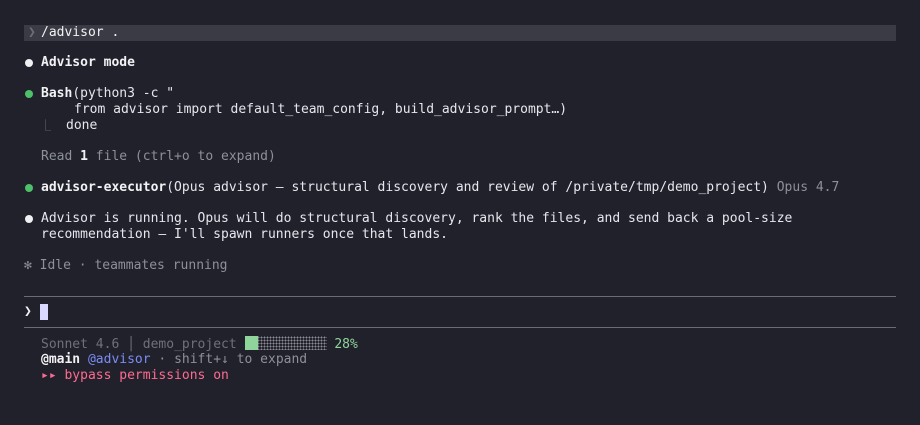  I want to click on prompt-input, so click(465, 312).